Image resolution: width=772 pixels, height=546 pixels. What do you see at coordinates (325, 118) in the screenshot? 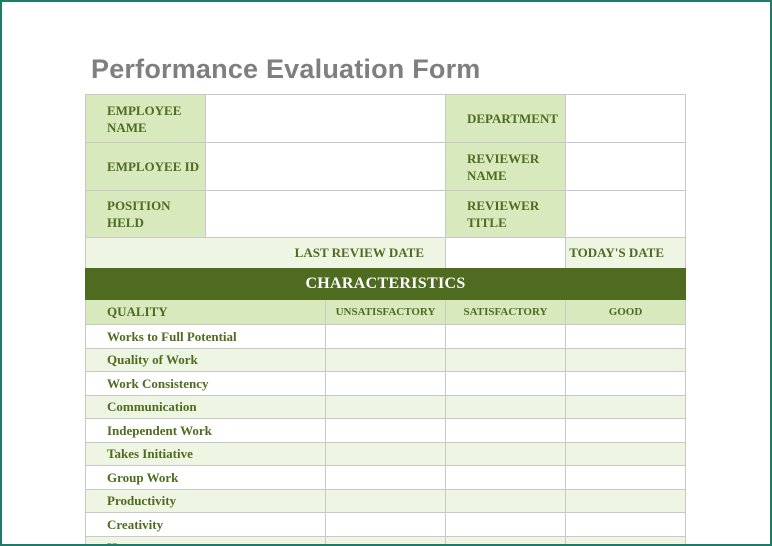
I see `employee-name-field` at bounding box center [325, 118].